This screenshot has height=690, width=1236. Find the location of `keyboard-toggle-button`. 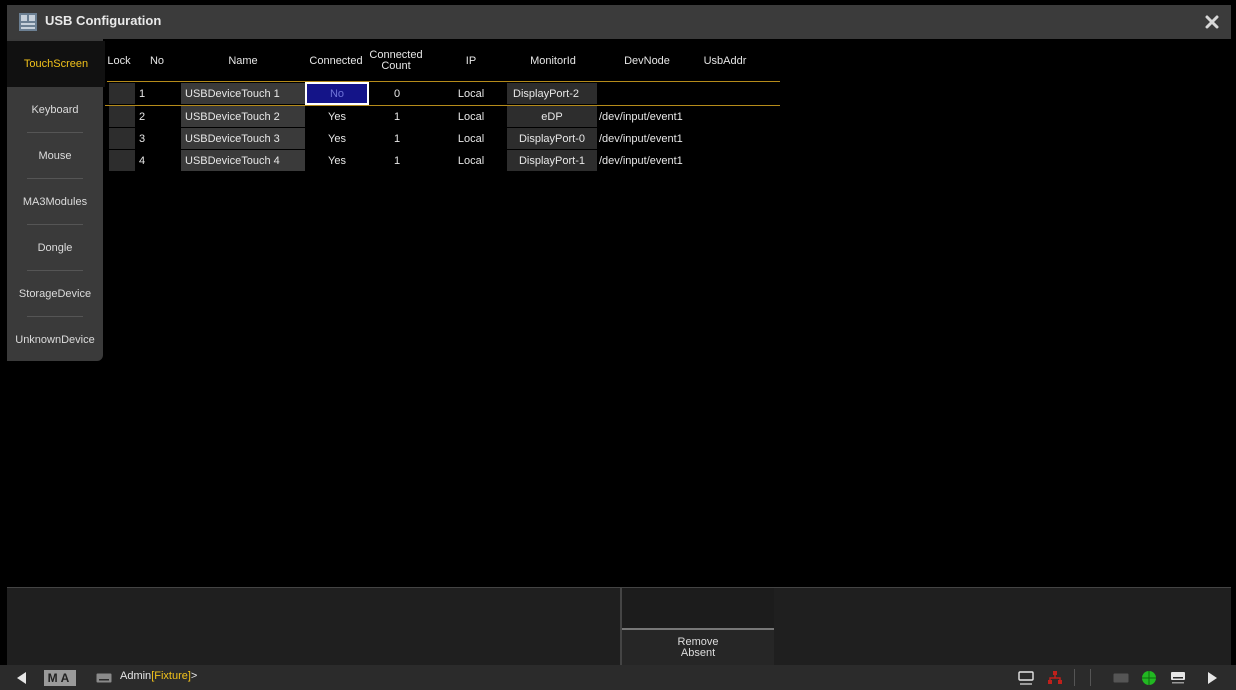

keyboard-toggle-button is located at coordinates (1121, 677).